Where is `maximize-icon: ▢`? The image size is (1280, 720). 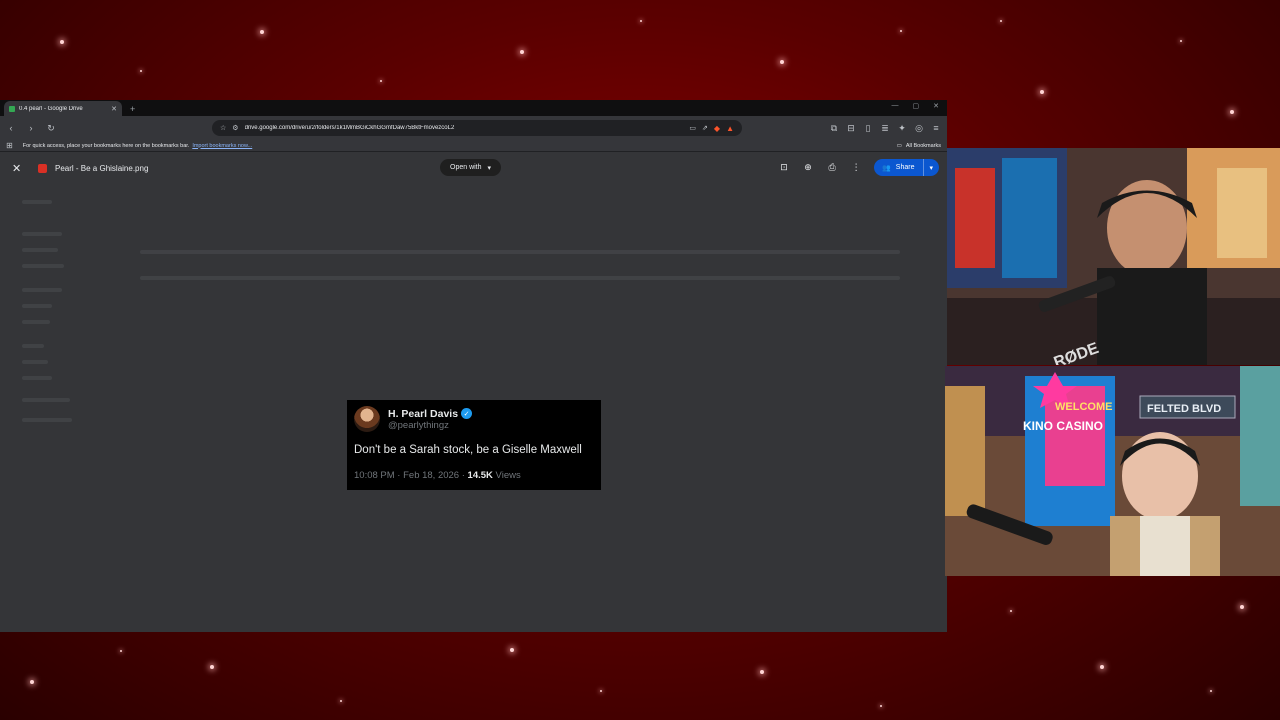
maximize-icon: ▢ is located at coordinates (916, 106).